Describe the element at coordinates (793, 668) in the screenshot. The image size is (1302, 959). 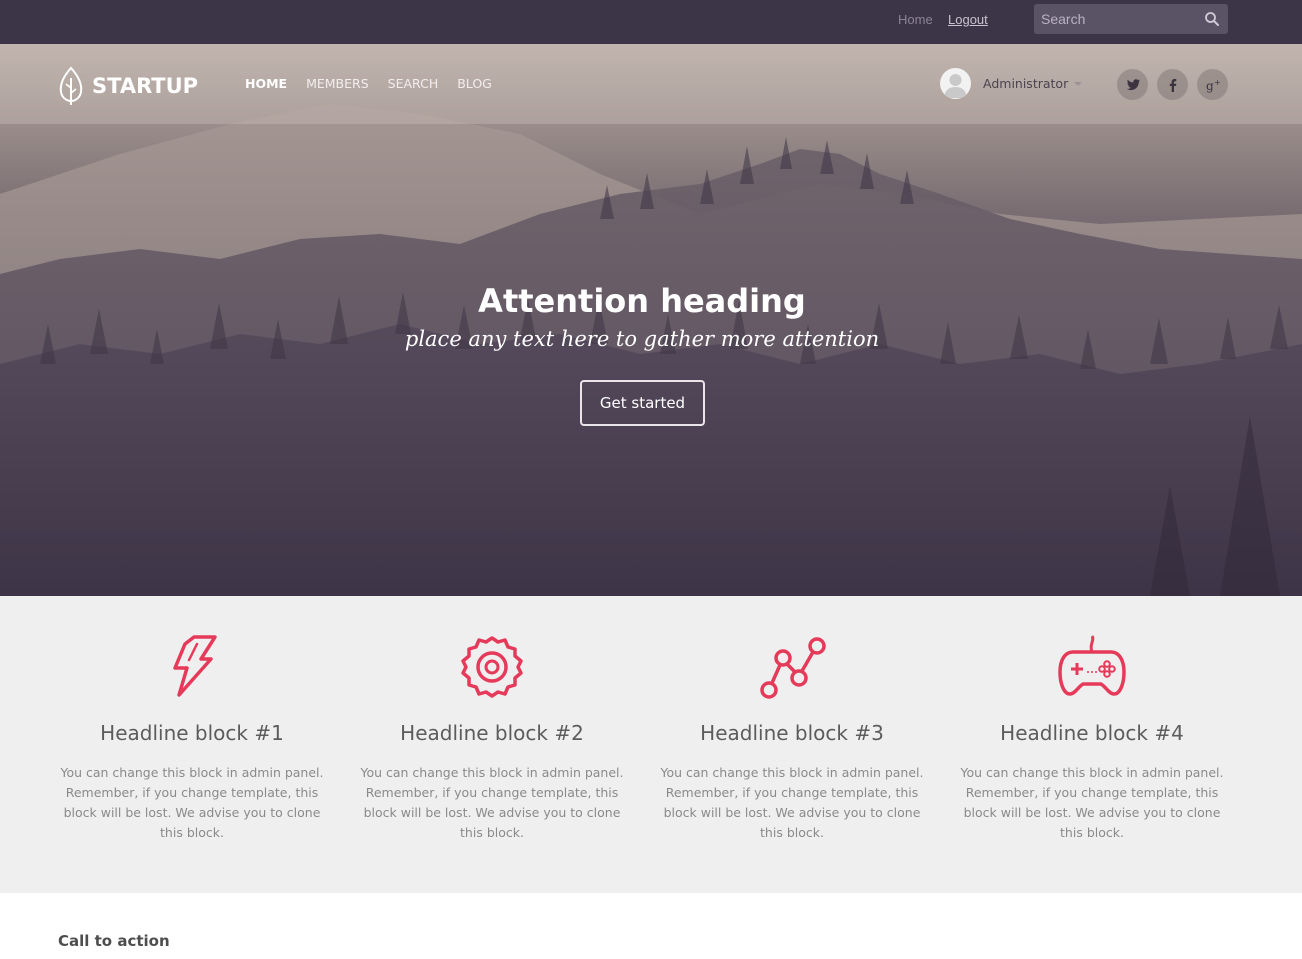
I see `line-graph-icon` at that location.